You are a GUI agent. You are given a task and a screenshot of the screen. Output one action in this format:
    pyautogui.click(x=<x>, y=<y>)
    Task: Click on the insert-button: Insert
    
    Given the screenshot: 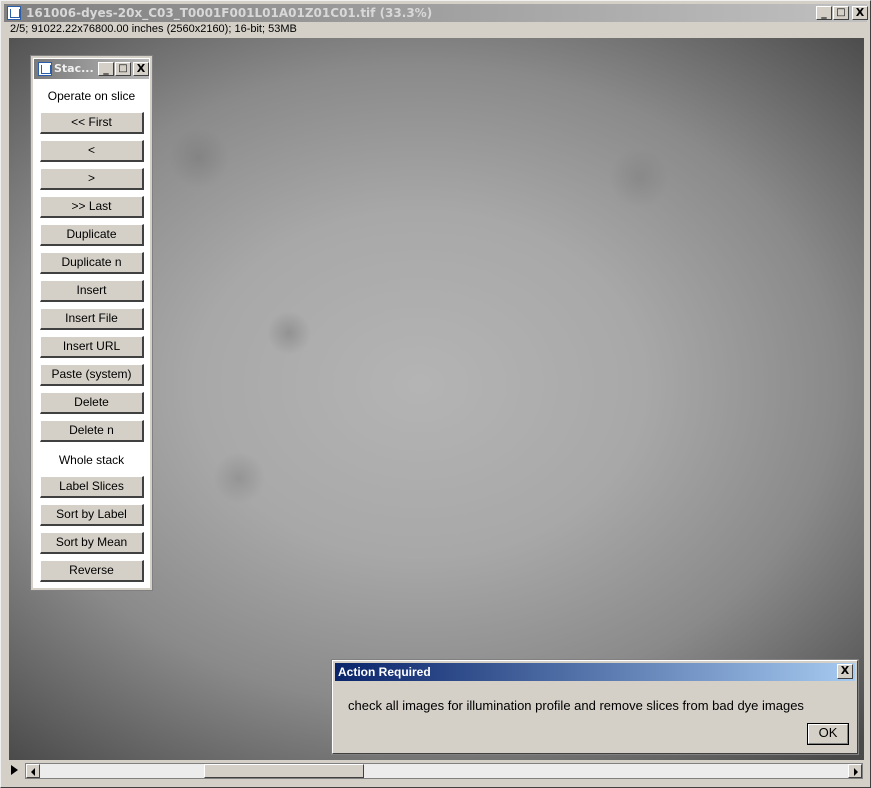 What is the action you would take?
    pyautogui.click(x=92, y=291)
    